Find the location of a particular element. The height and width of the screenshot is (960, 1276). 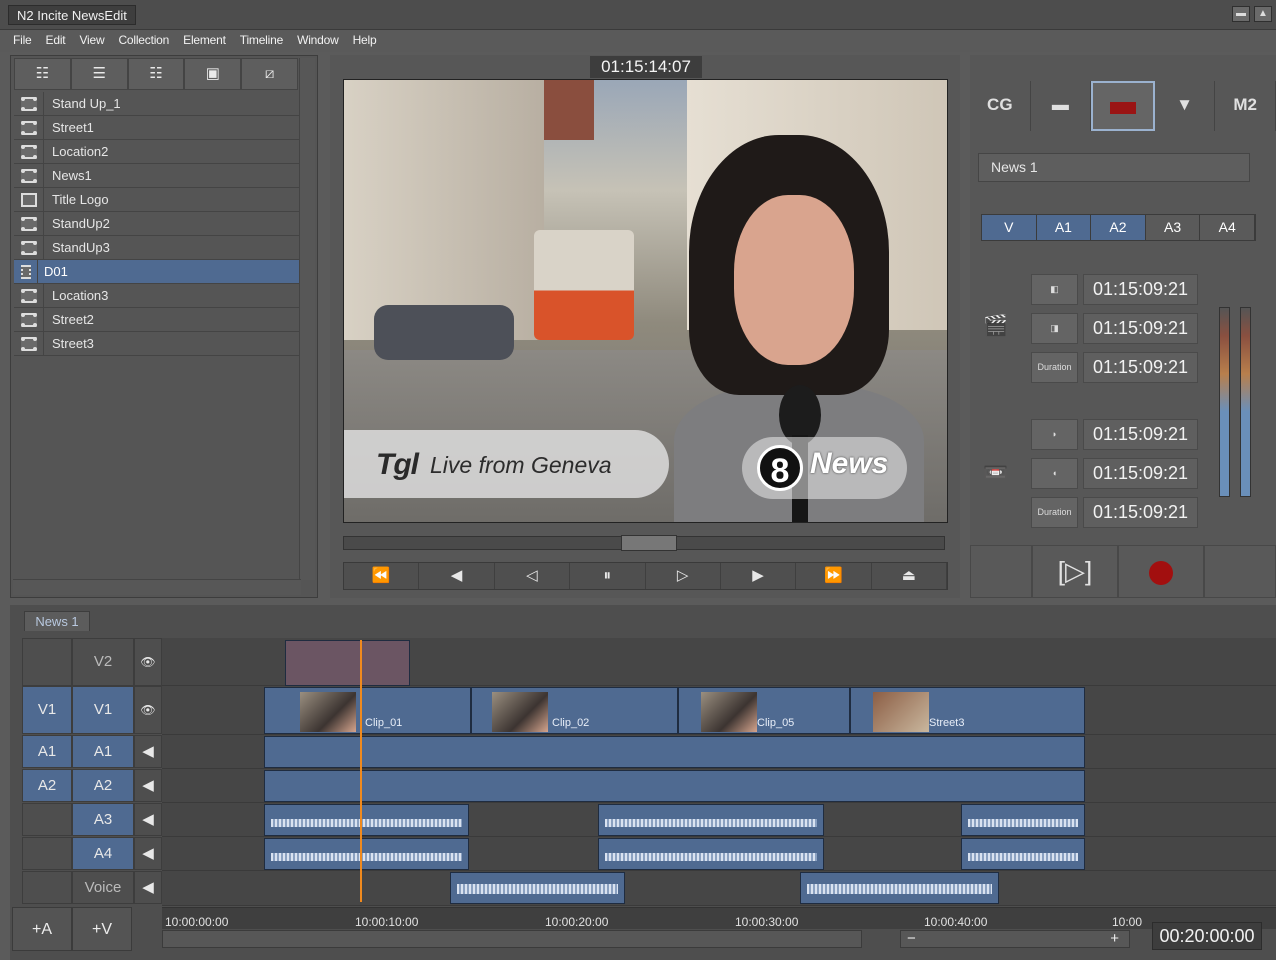

minimize-button: ▬ is located at coordinates (1241, 14).